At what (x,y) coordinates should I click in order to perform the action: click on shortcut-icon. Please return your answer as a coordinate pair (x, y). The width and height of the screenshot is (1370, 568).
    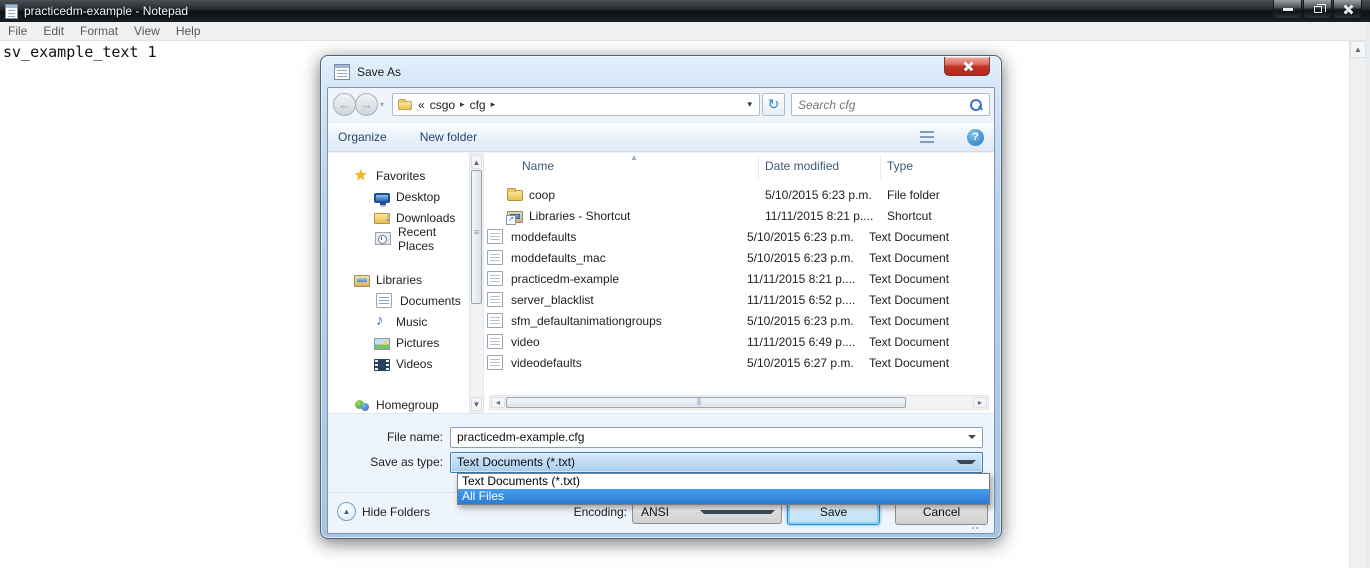
    Looking at the image, I should click on (514, 217).